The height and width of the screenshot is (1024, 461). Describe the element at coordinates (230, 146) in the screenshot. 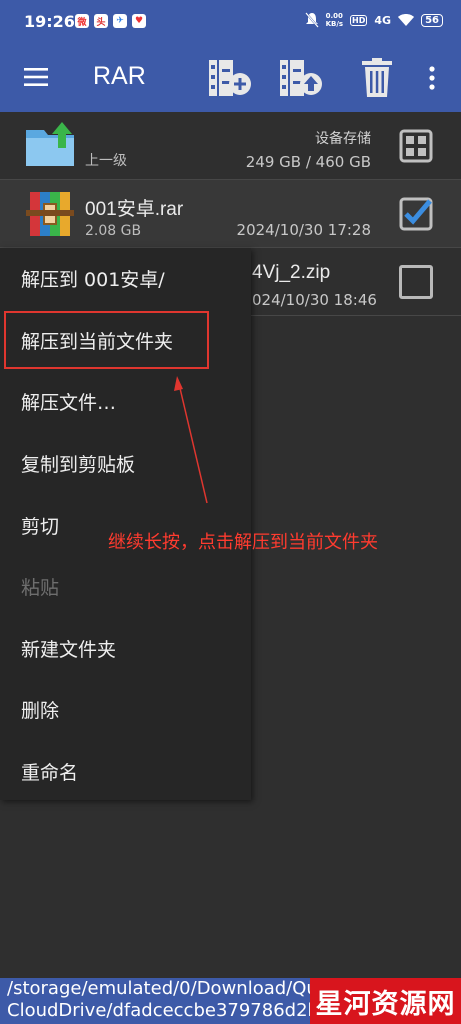

I see `list-item-parent-folder: 上一级 设备存储 249 GB / 460 GB` at that location.